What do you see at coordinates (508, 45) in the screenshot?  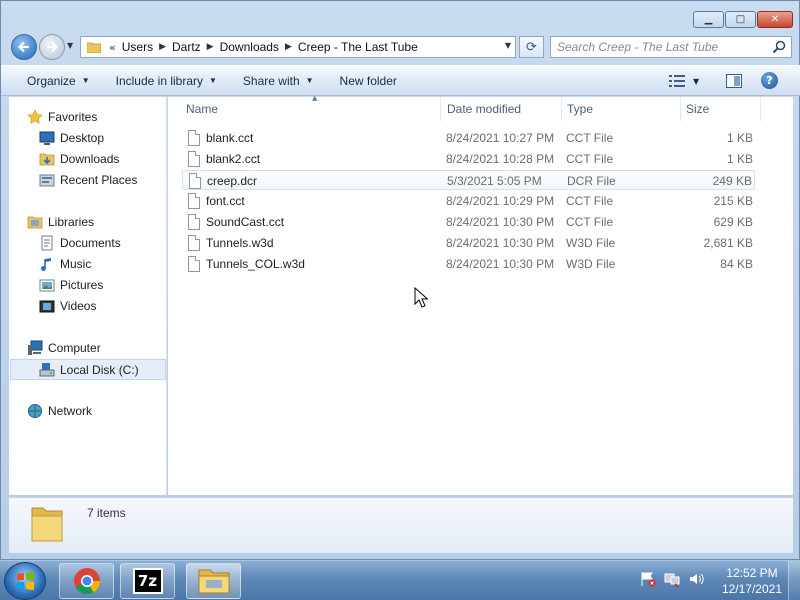 I see `address-dropdown-icon: ▼` at bounding box center [508, 45].